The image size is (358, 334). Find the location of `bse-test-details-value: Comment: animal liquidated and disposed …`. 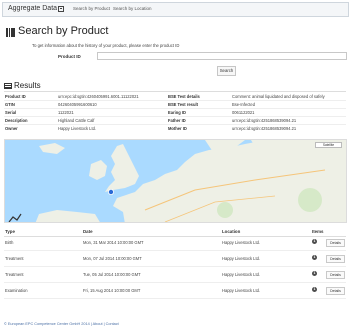

bse-test-details-value: Comment: animal liquidated and disposed … is located at coordinates (278, 96).